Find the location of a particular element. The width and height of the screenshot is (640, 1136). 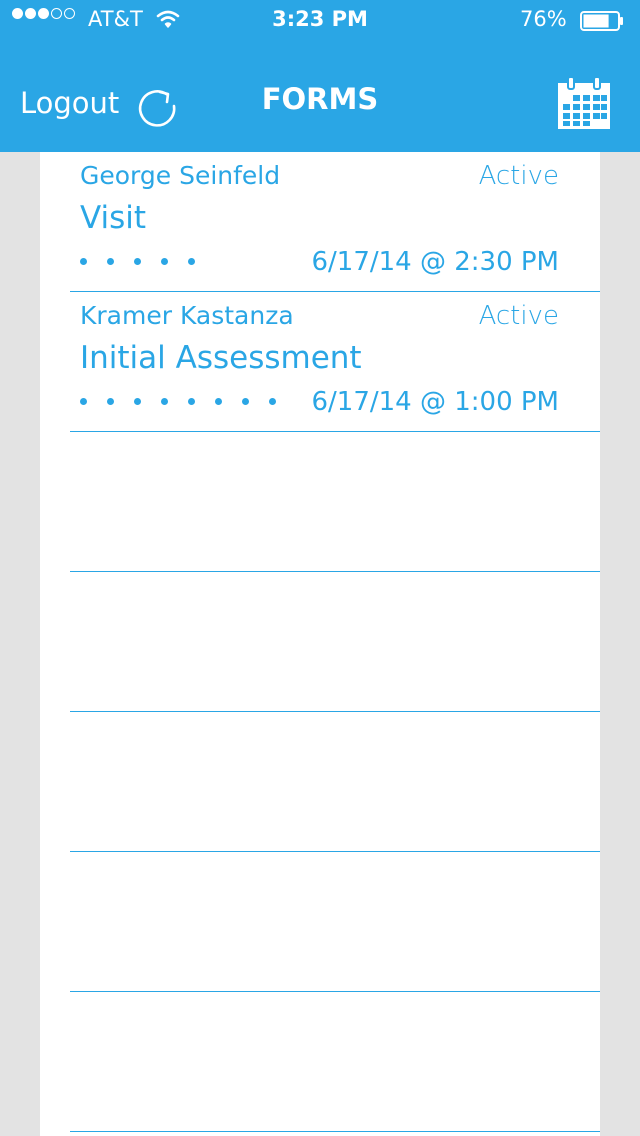

patient-name: Kramer Kastanza is located at coordinates (187, 315).